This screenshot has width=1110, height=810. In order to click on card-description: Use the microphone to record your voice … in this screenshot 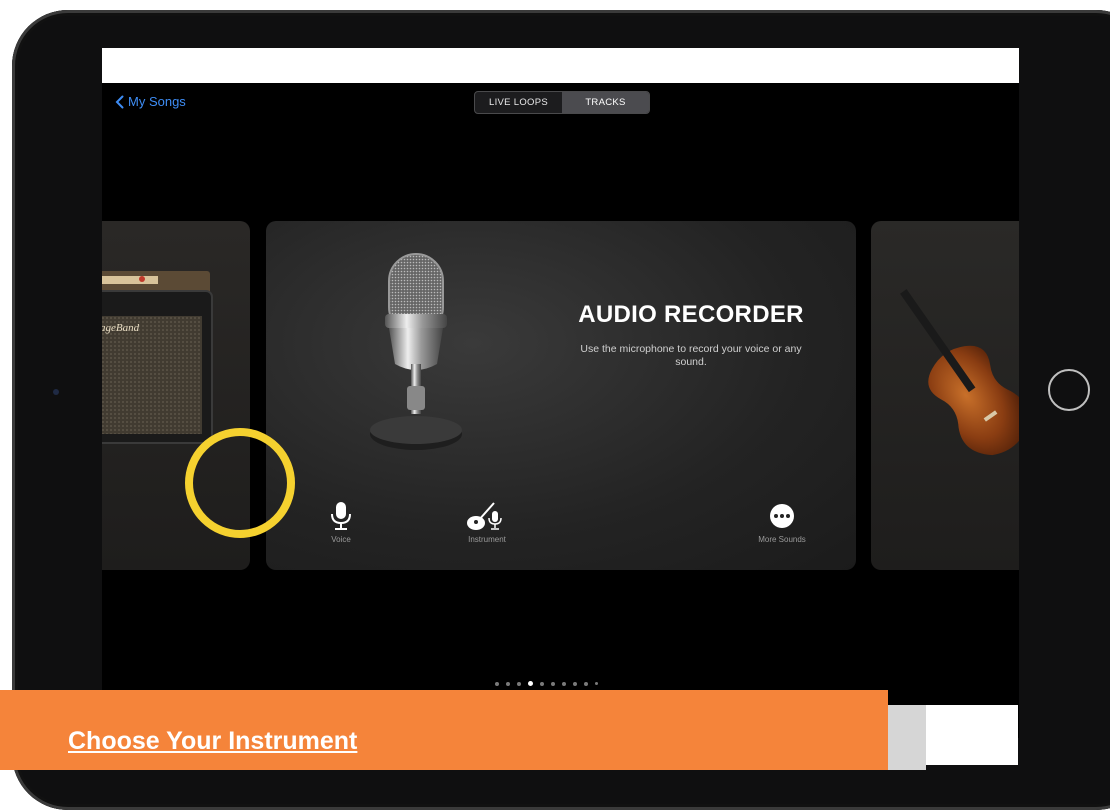, I will do `click(691, 355)`.